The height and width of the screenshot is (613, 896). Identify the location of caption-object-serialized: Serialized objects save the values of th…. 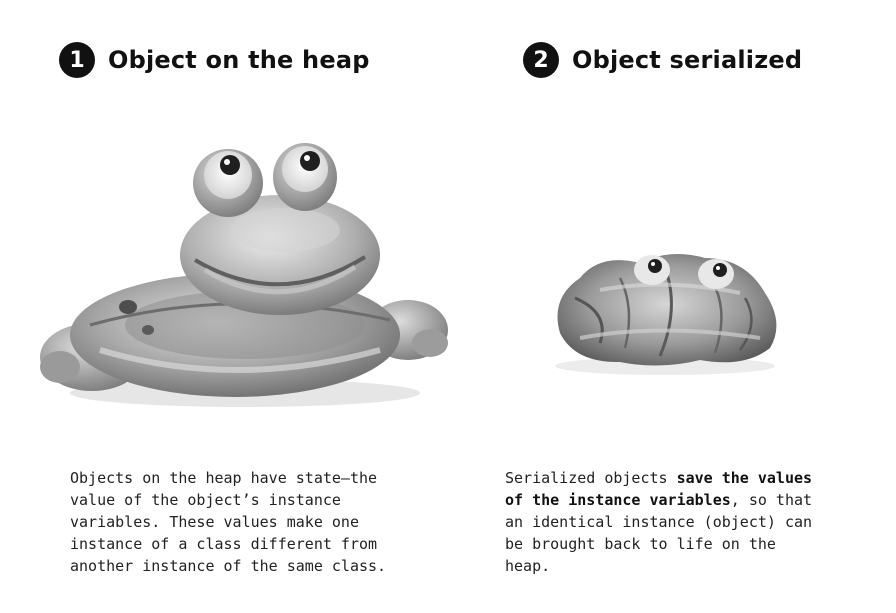
(665, 522).